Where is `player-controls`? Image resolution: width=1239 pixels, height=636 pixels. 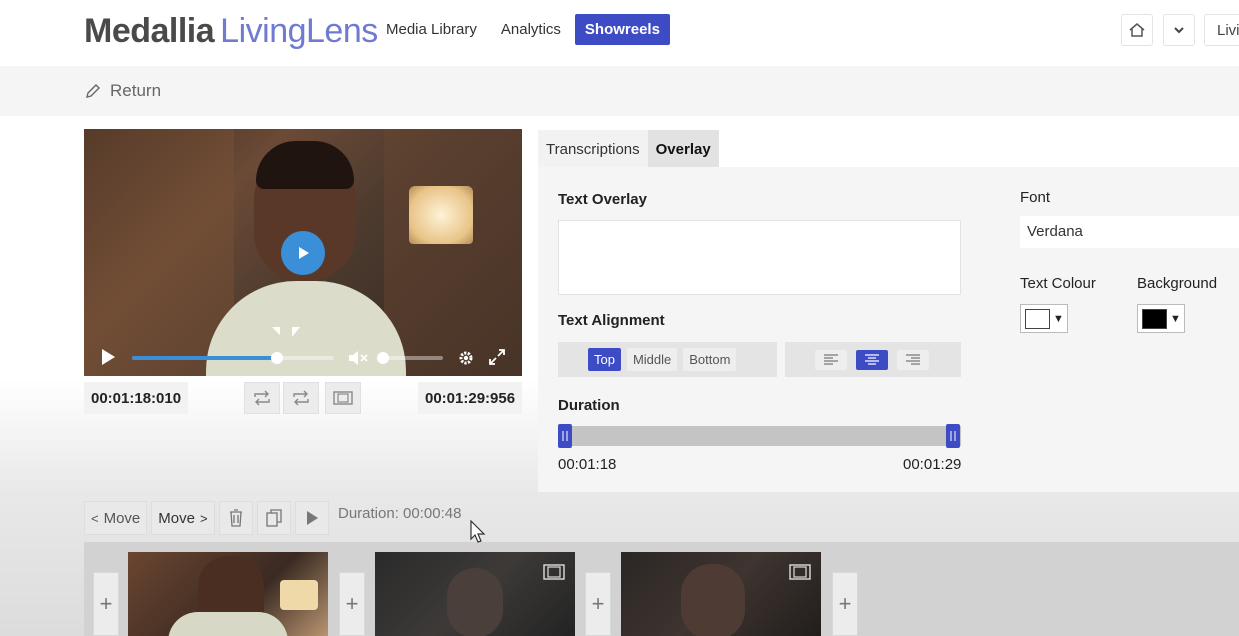
player-controls is located at coordinates (303, 357).